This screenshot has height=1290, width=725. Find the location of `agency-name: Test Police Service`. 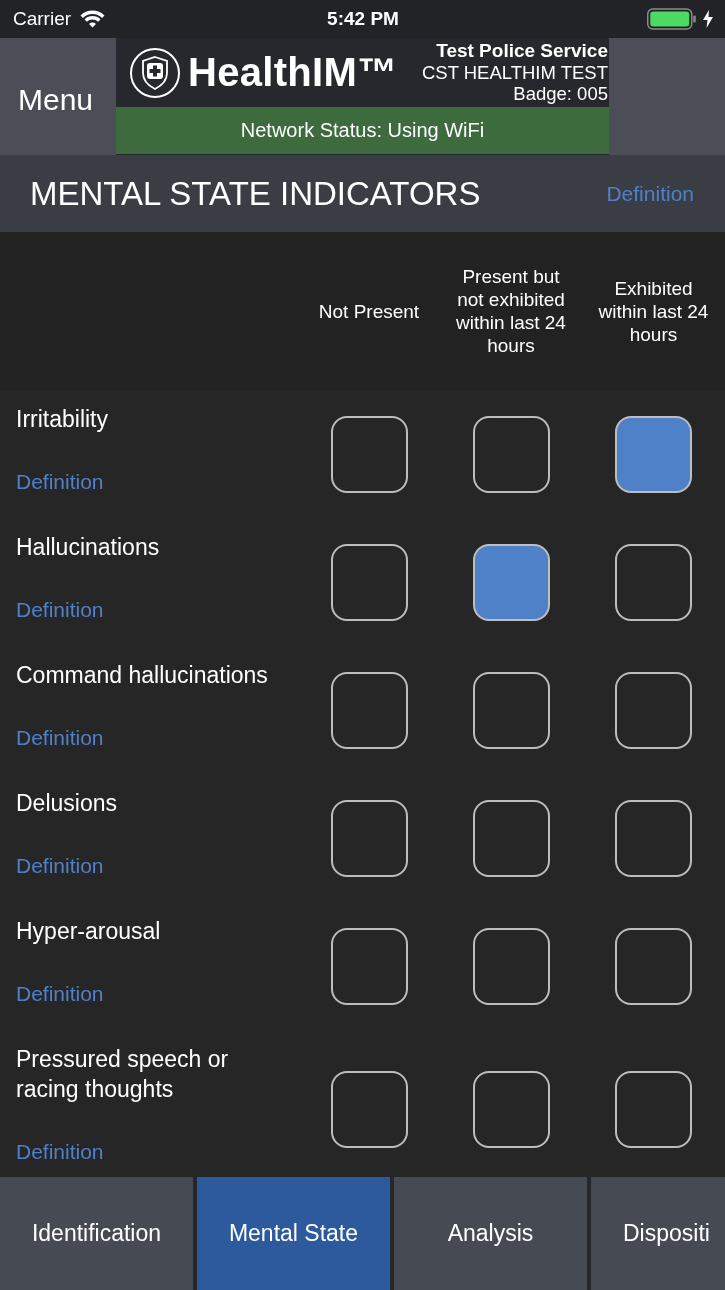

agency-name: Test Police Service is located at coordinates (522, 51).